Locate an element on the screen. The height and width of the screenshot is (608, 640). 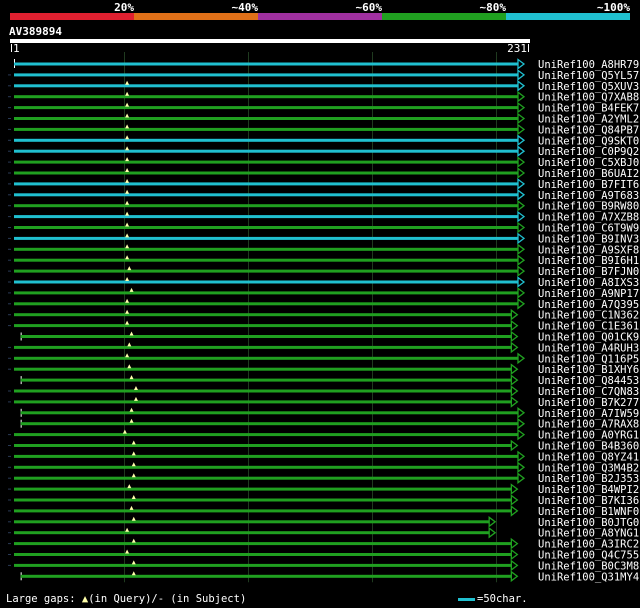
hit-row: UniRef100_Q31MY4 is located at coordinates (330, 576).